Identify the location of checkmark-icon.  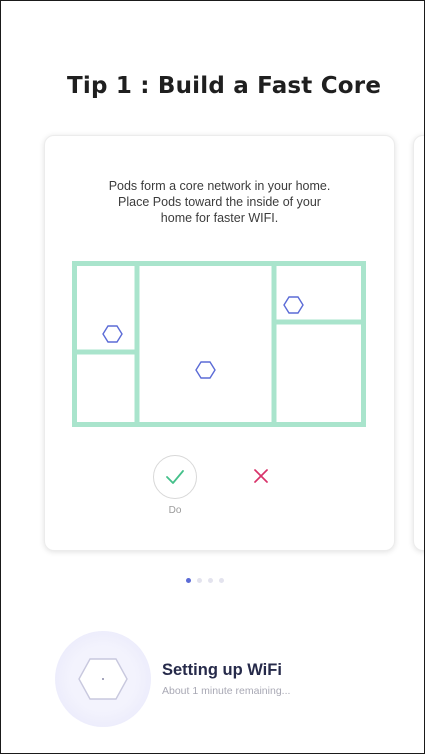
(175, 477).